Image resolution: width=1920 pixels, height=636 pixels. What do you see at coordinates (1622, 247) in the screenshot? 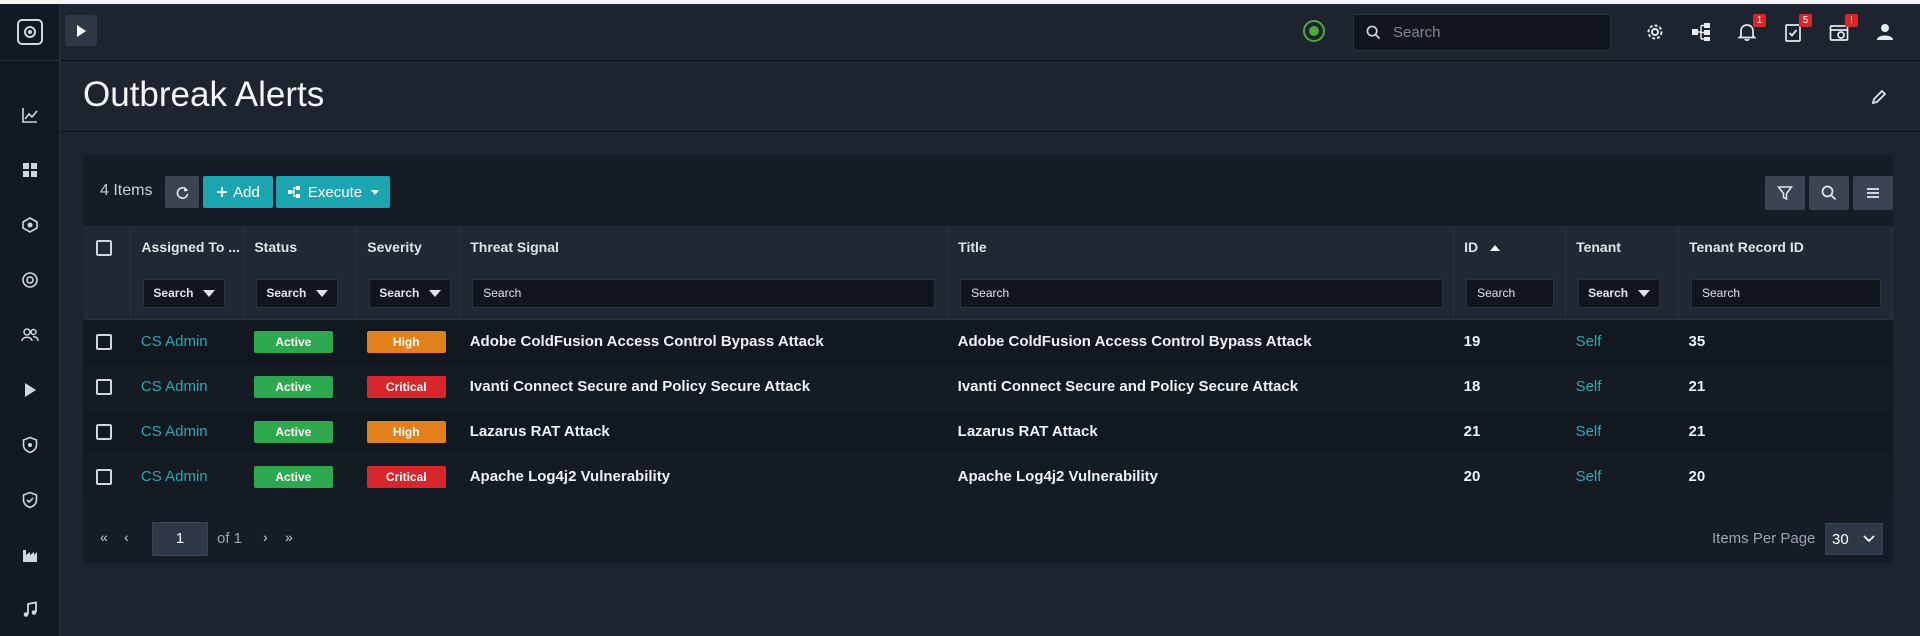
I see `column-header-tenant: Tenant` at bounding box center [1622, 247].